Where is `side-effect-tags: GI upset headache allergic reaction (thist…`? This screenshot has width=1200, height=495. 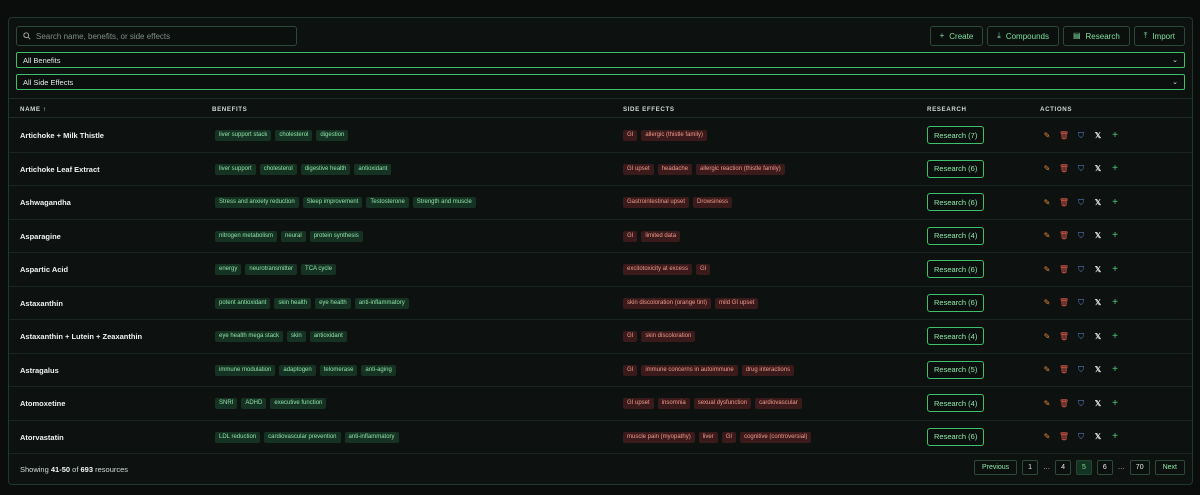
side-effect-tags: GI upset headache allergic reaction (thist… is located at coordinates (704, 169).